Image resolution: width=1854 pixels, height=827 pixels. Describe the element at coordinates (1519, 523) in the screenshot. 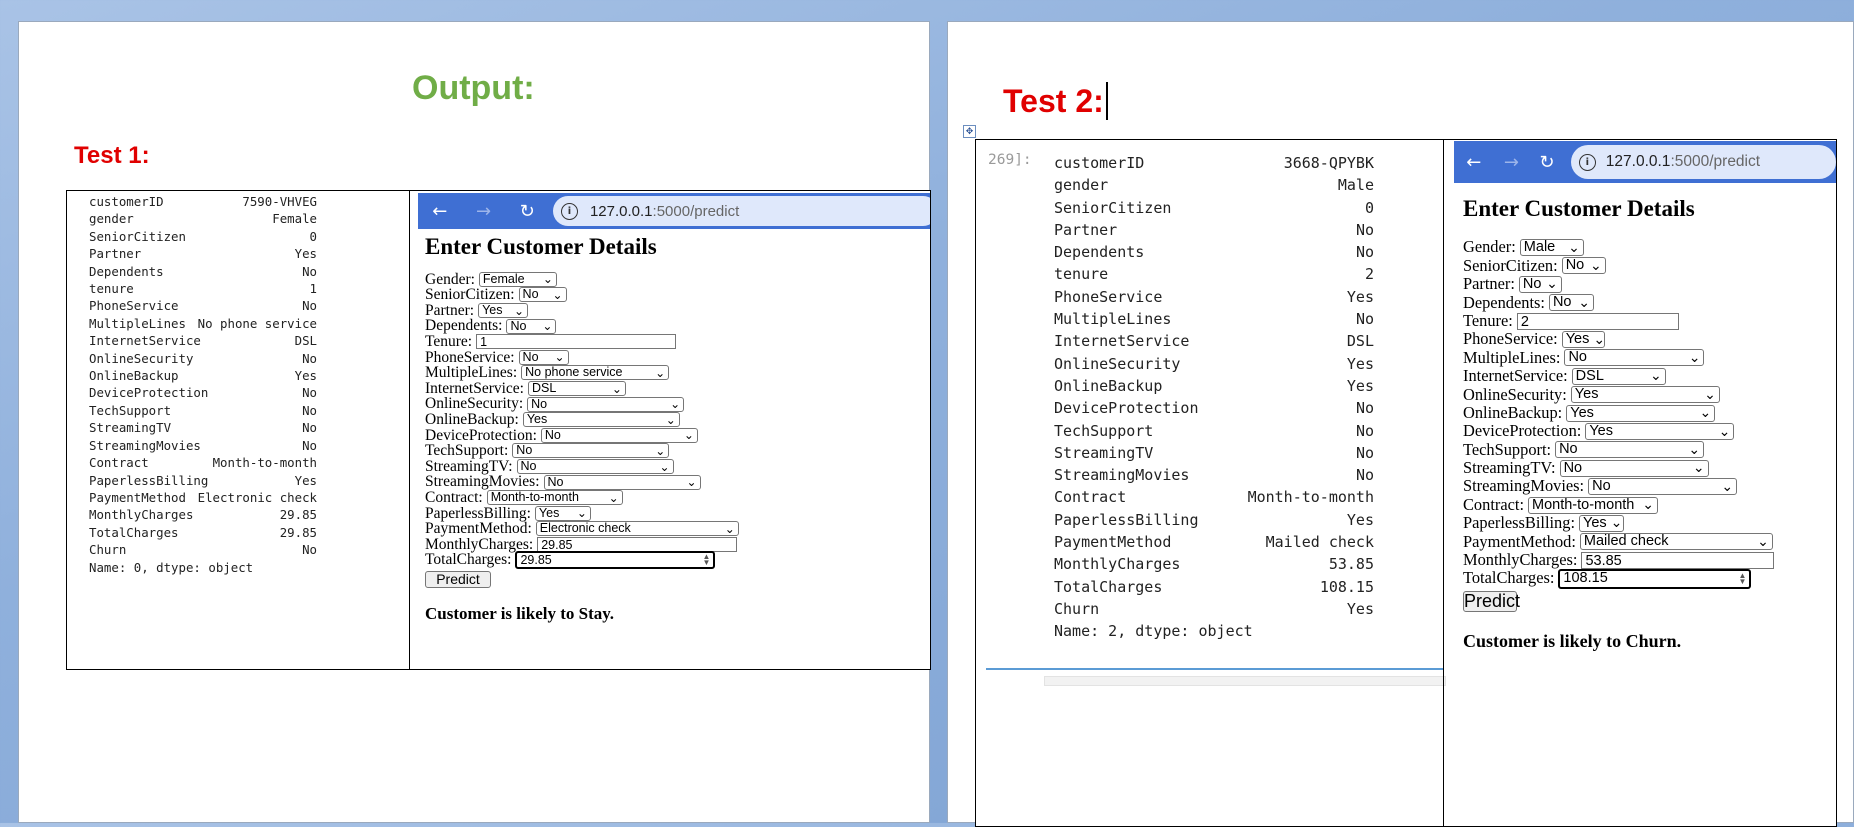

I see `field-label-paperless: PaperlessBilling:` at that location.